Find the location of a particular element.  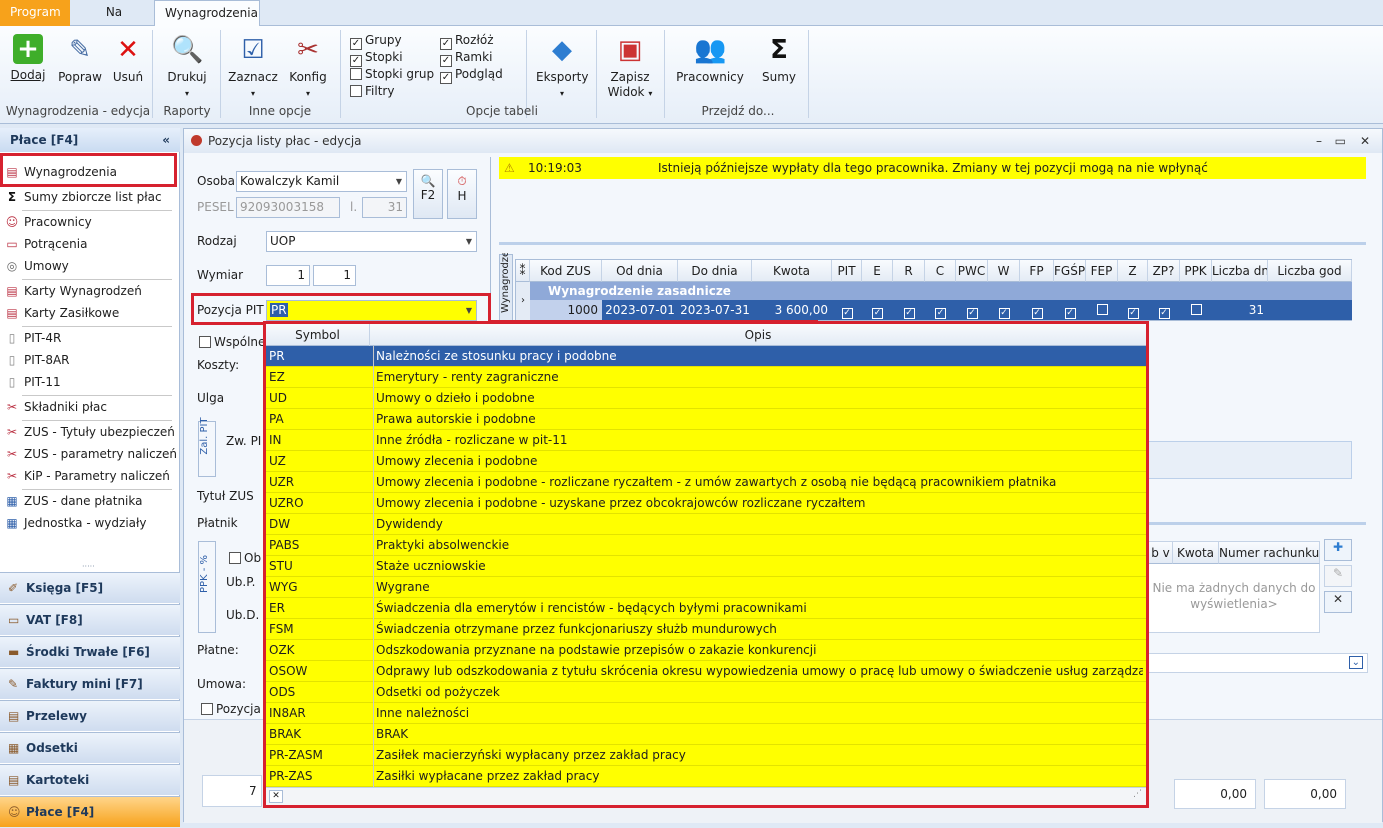

column-header: Od dnia is located at coordinates (640, 271).